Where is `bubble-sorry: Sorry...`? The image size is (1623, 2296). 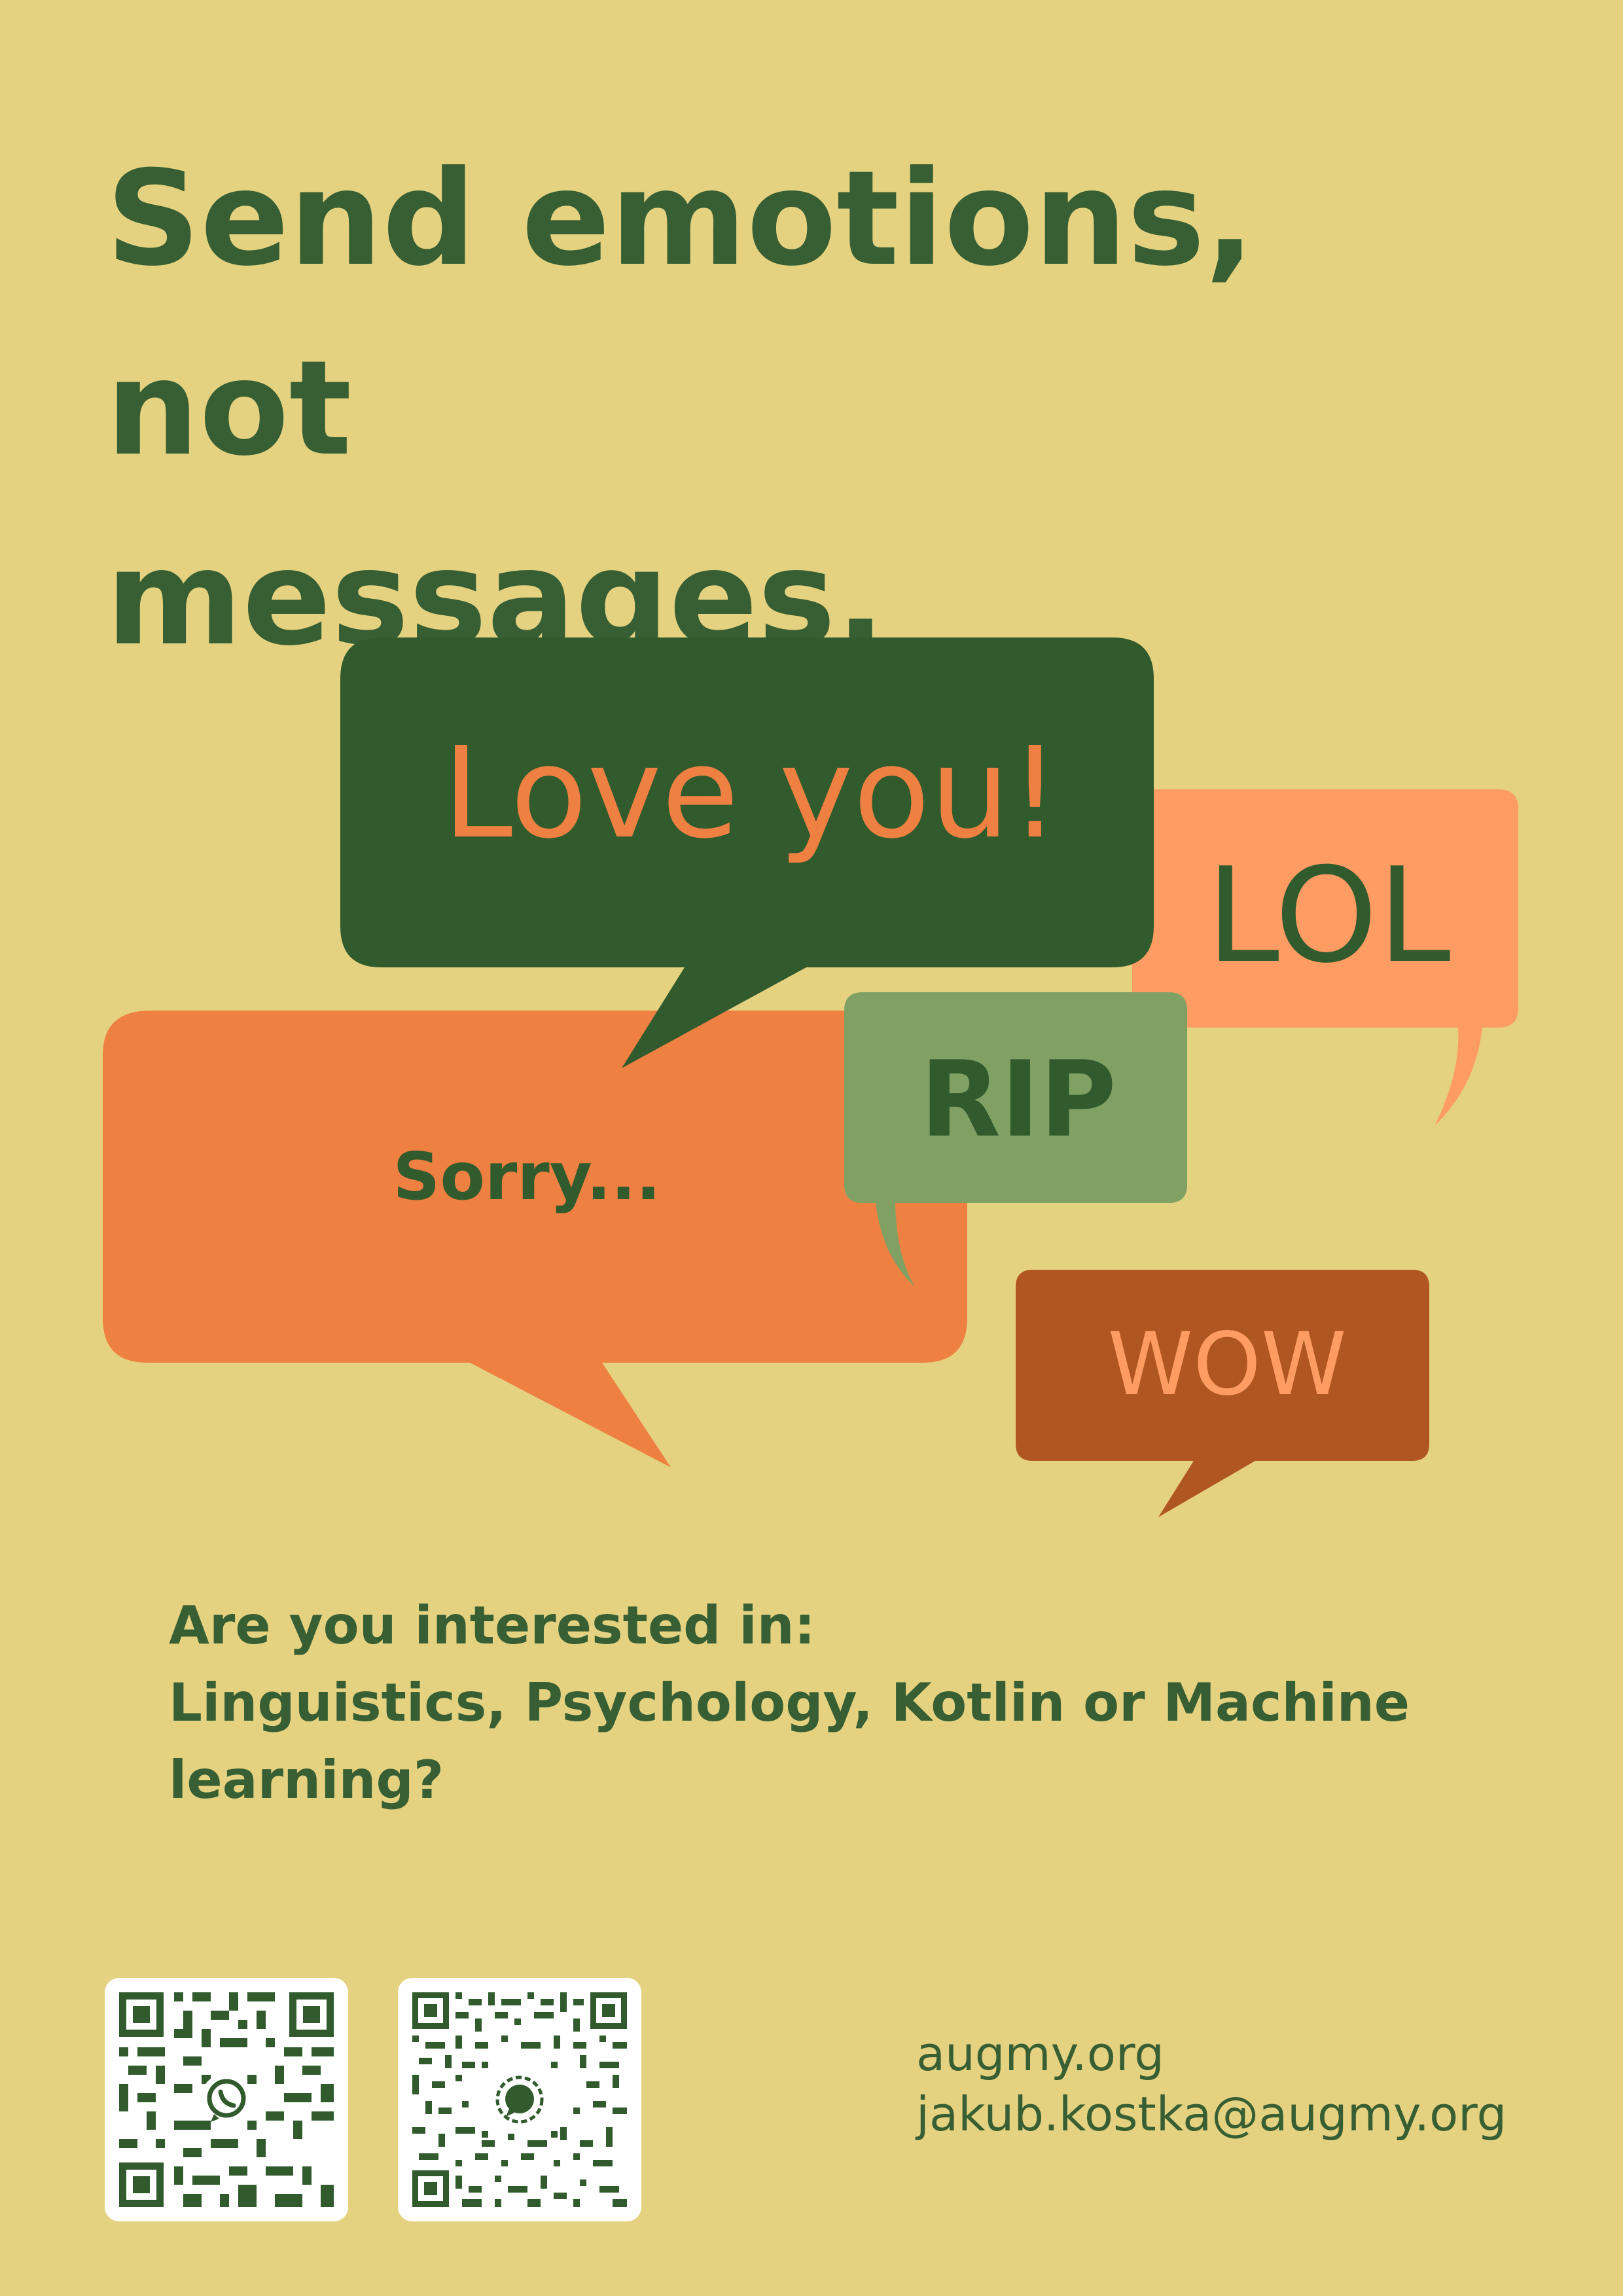
bubble-sorry: Sorry... is located at coordinates (535, 1239).